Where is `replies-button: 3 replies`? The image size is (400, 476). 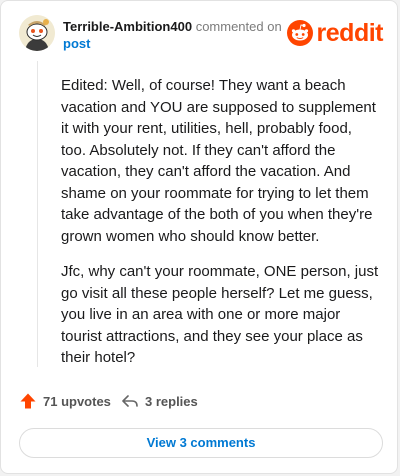
replies-button: 3 replies is located at coordinates (159, 401).